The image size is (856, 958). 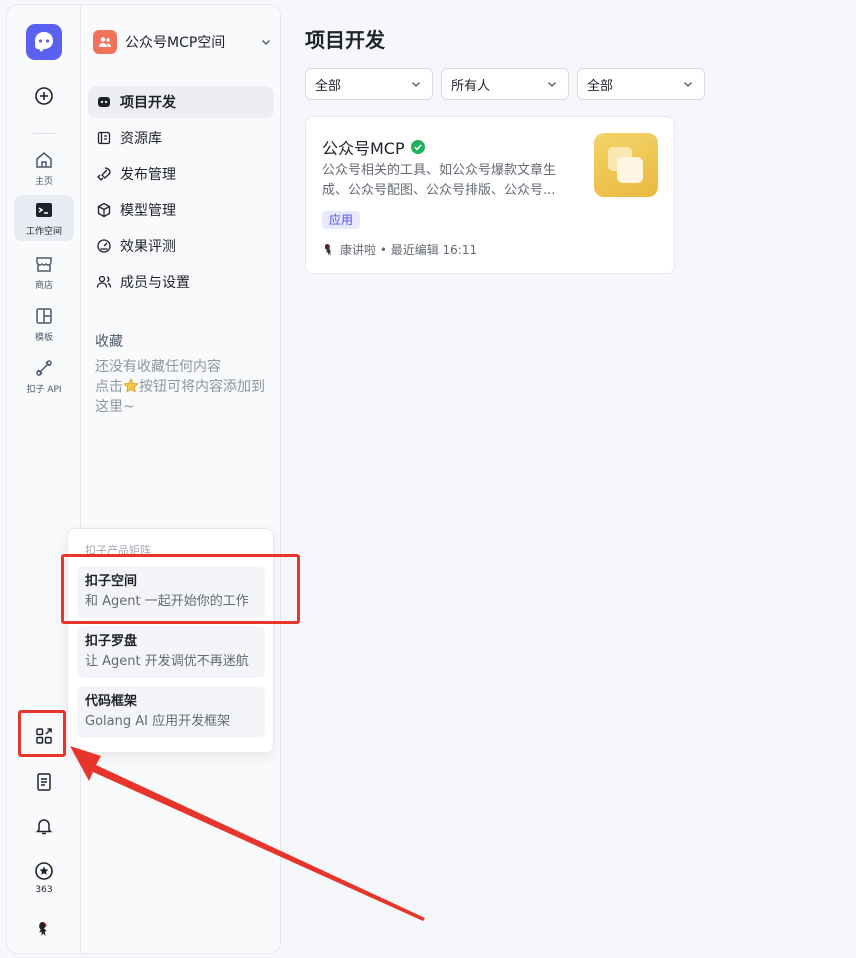 What do you see at coordinates (171, 712) in the screenshot?
I see `product-code-framework: 代码框架 Golang AI 应用开发框架` at bounding box center [171, 712].